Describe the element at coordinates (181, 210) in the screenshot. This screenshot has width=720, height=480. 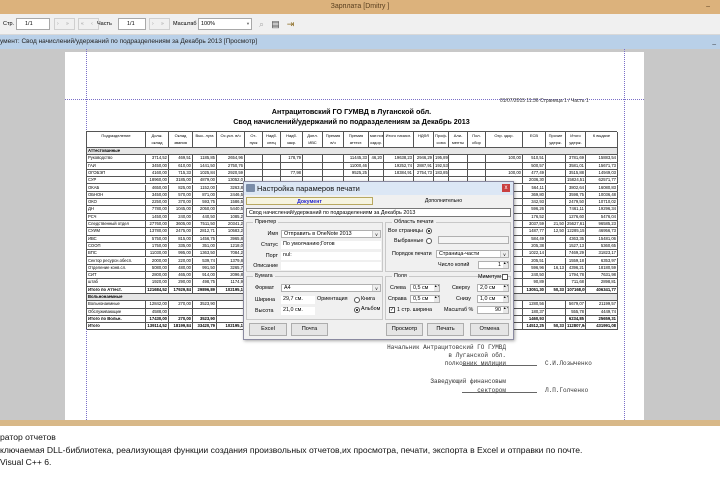
I see `table-cell: 1045,00` at that location.